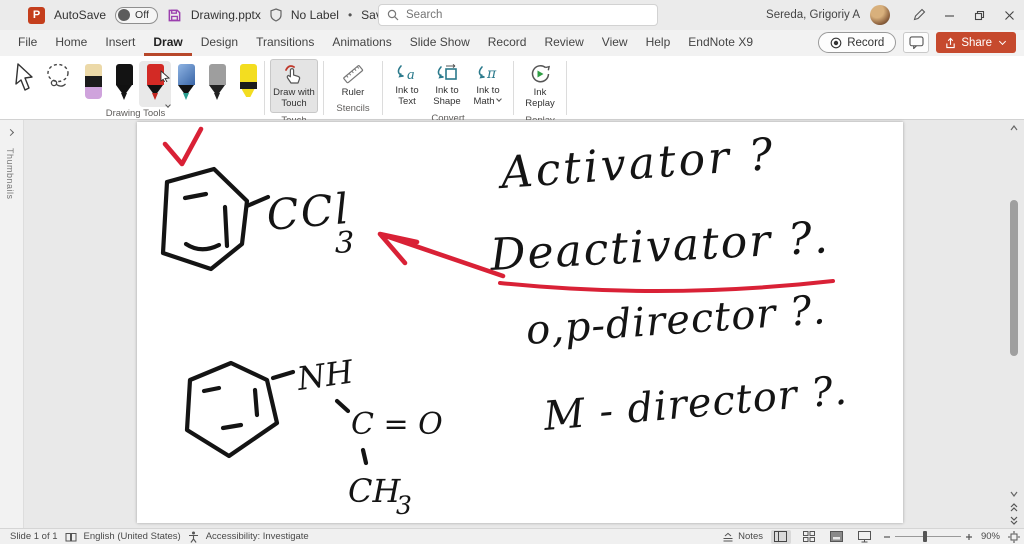 The height and width of the screenshot is (544, 1024). I want to click on next-slide-button, so click(1014, 520).